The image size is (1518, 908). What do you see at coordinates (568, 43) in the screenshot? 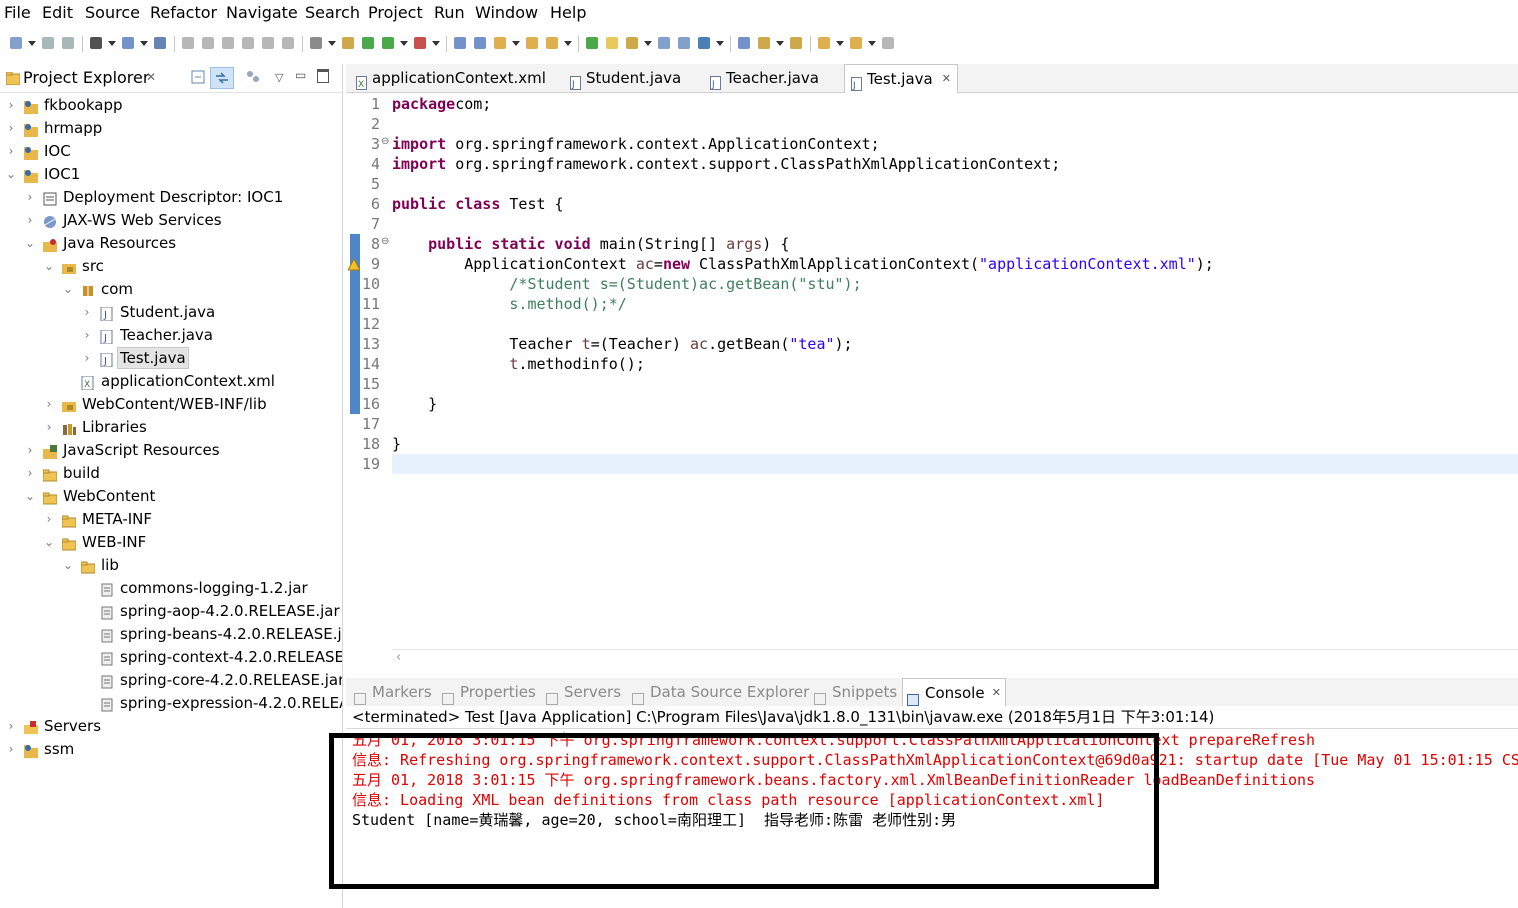
I see `search-dropdown-icon` at bounding box center [568, 43].